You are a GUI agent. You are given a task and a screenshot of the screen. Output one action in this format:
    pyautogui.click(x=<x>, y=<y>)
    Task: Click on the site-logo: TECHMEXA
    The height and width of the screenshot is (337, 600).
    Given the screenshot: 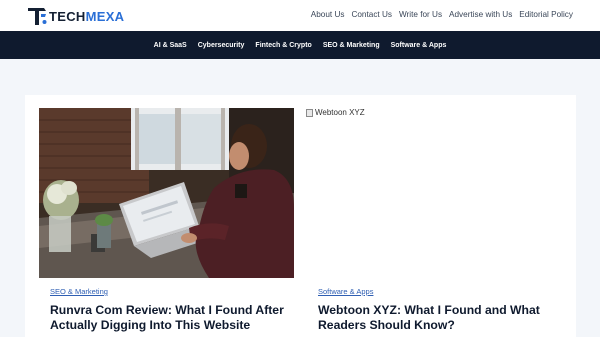 What is the action you would take?
    pyautogui.click(x=75, y=16)
    